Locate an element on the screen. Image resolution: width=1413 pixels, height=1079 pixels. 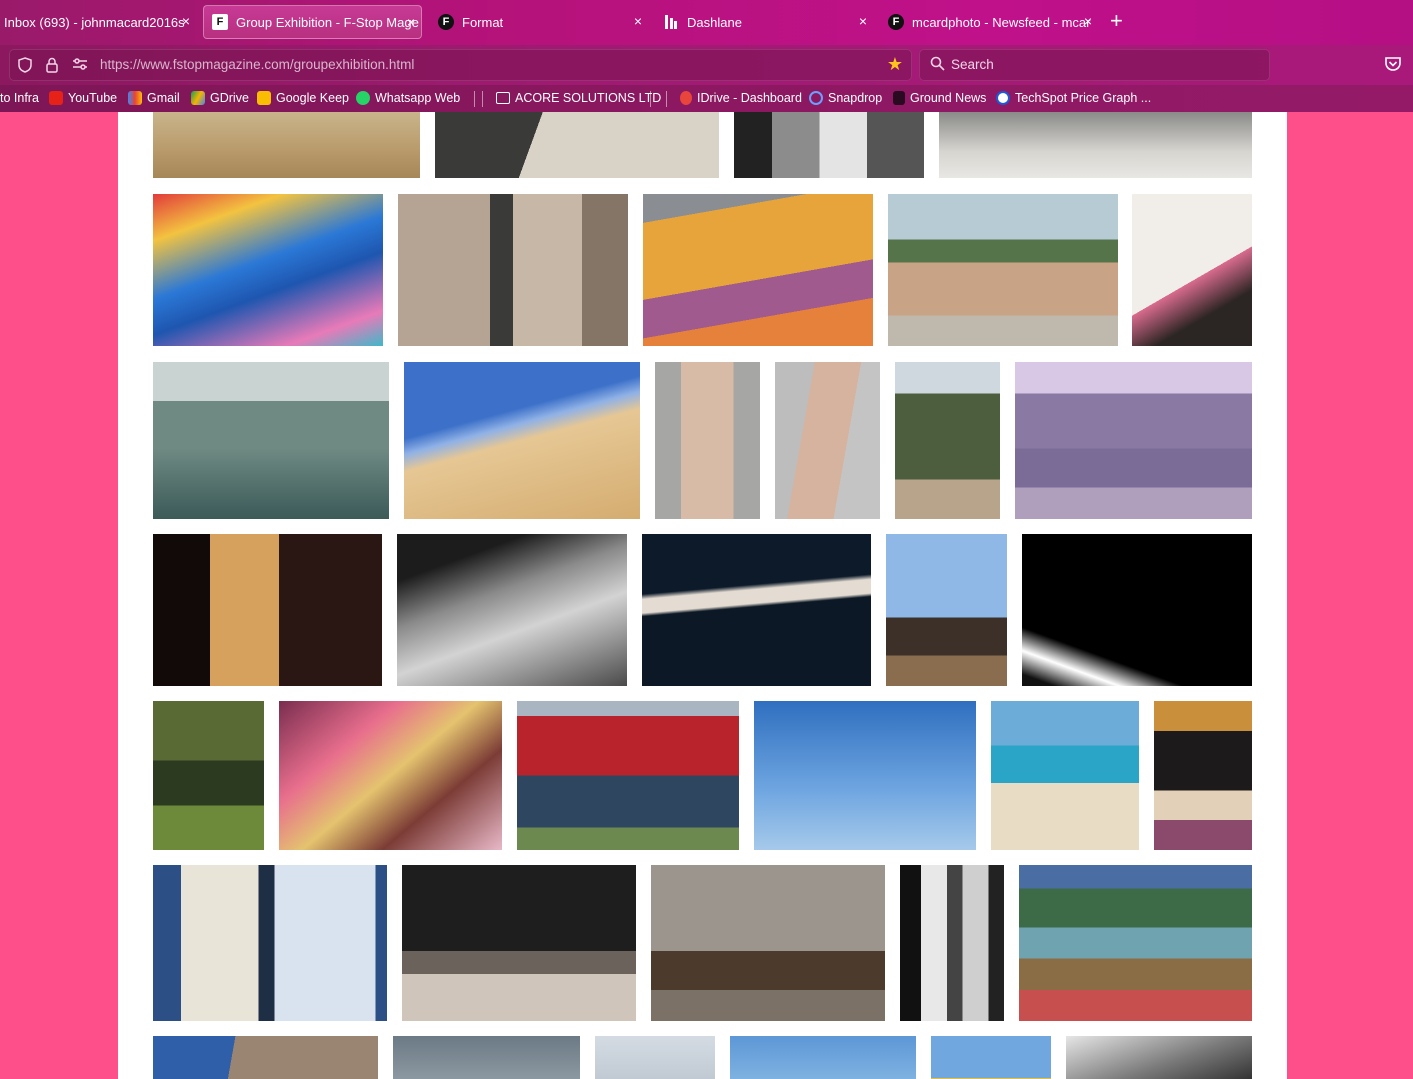
shield-icon is located at coordinates (25, 66).